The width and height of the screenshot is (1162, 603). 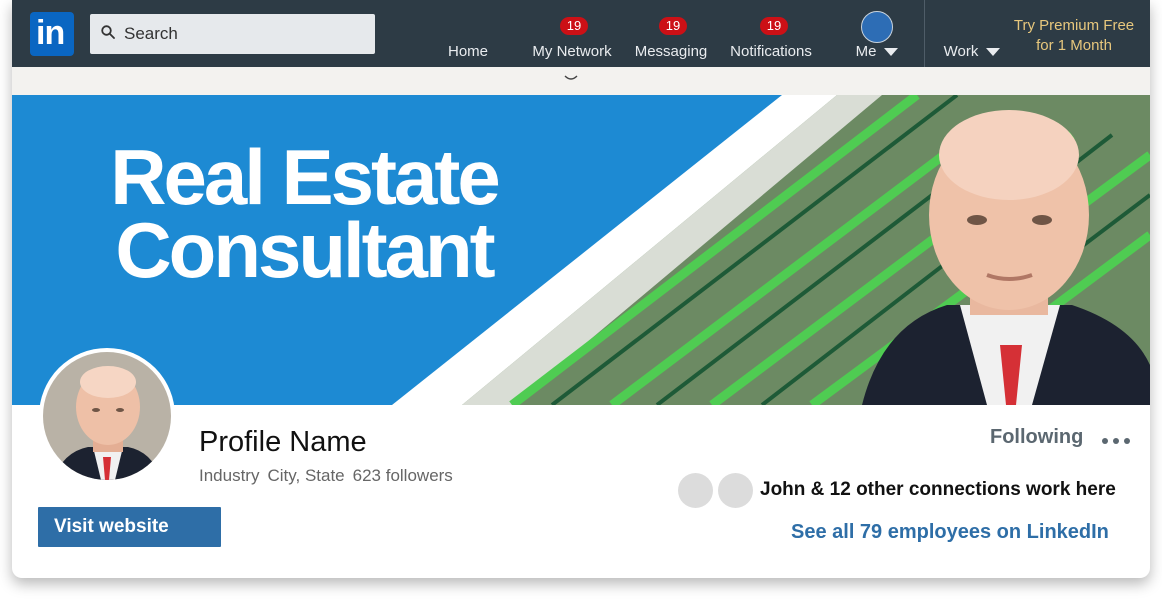 I want to click on profile-industry: Industry, so click(x=229, y=475).